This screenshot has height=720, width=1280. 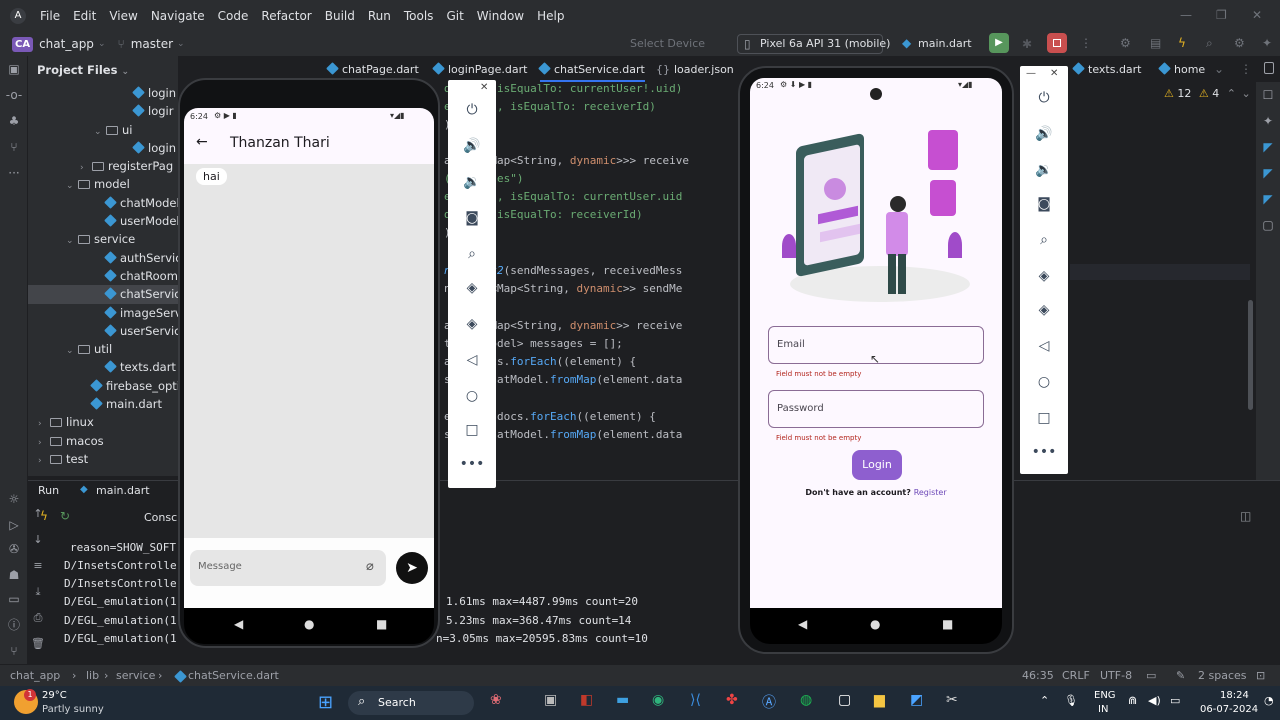 I want to click on flutter-inspector-icon: ◤, so click(x=1268, y=173).